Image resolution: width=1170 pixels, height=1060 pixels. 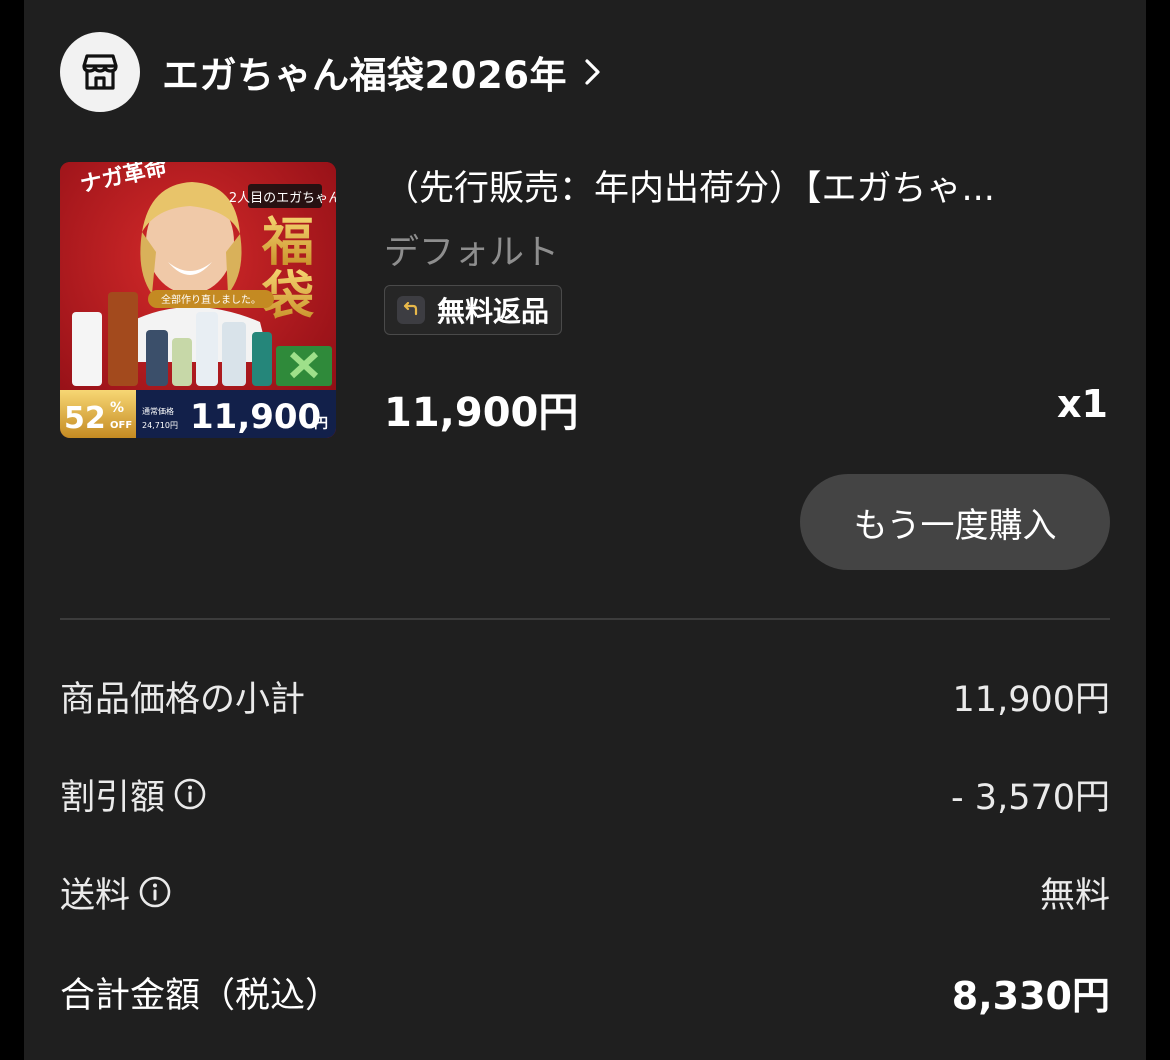 I want to click on image-banner: 全部作り直しました。, so click(x=211, y=299).